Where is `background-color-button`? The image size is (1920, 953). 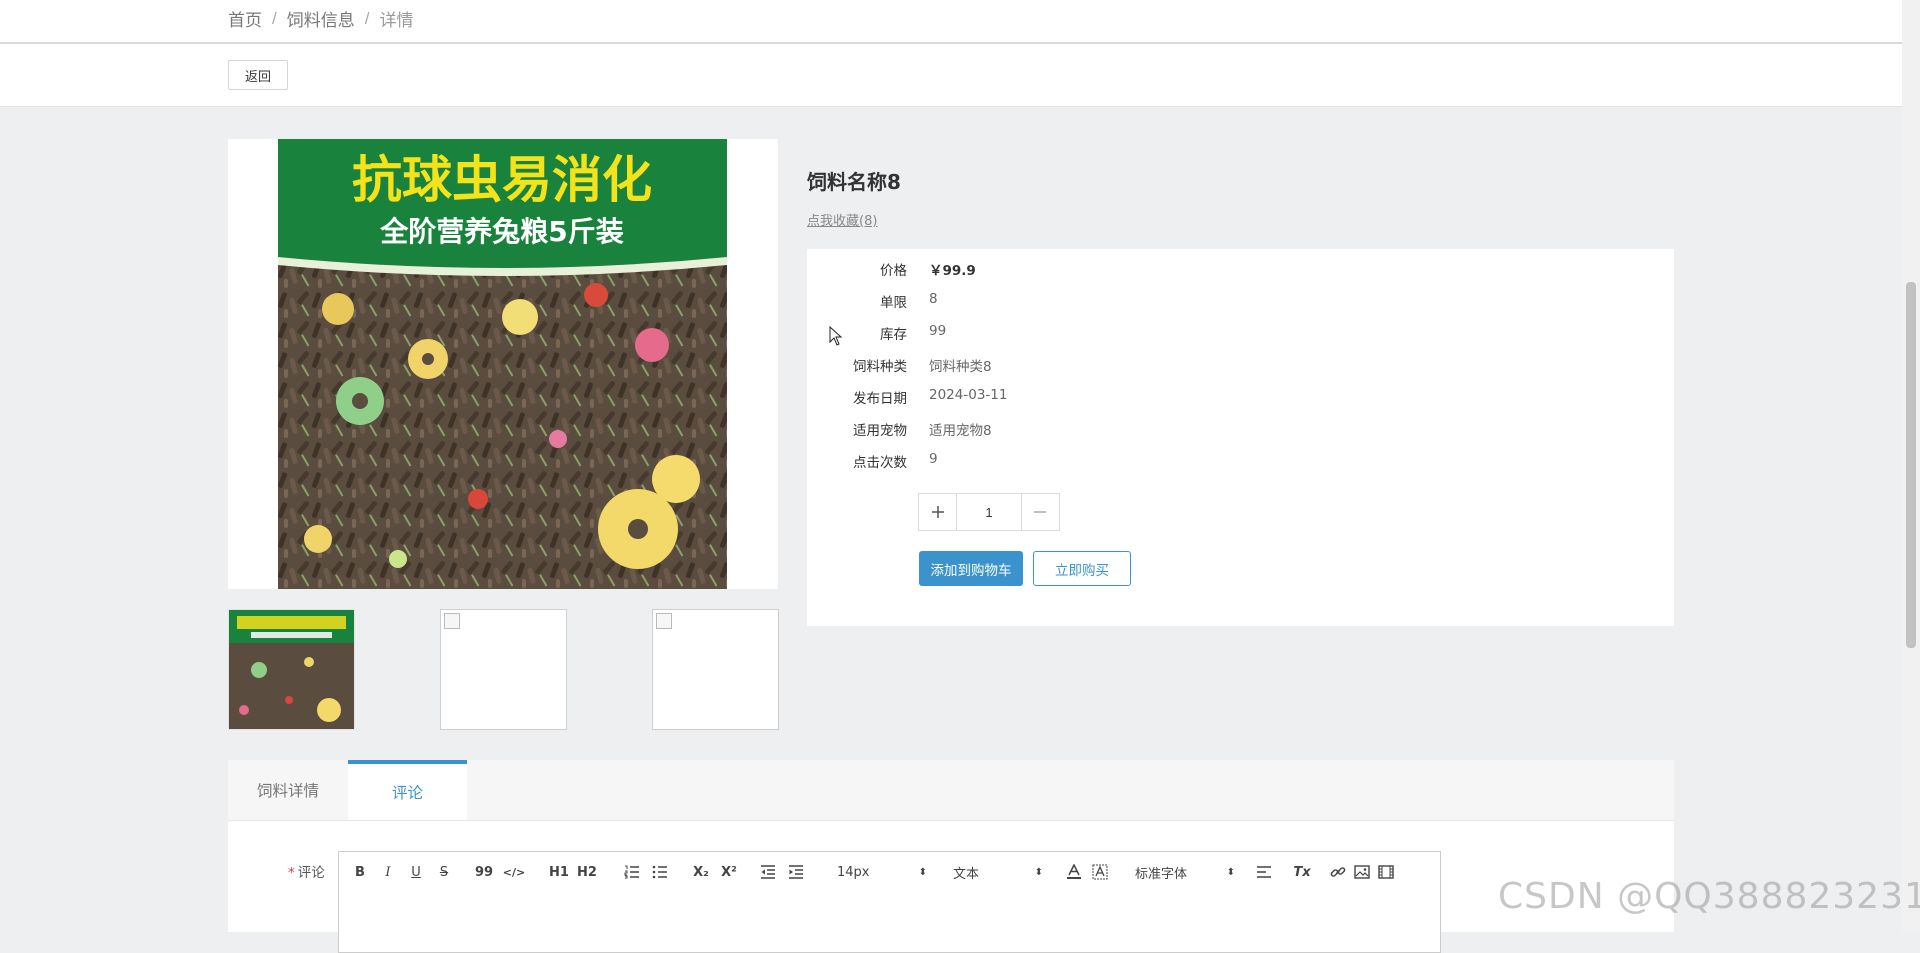 background-color-button is located at coordinates (1100, 872).